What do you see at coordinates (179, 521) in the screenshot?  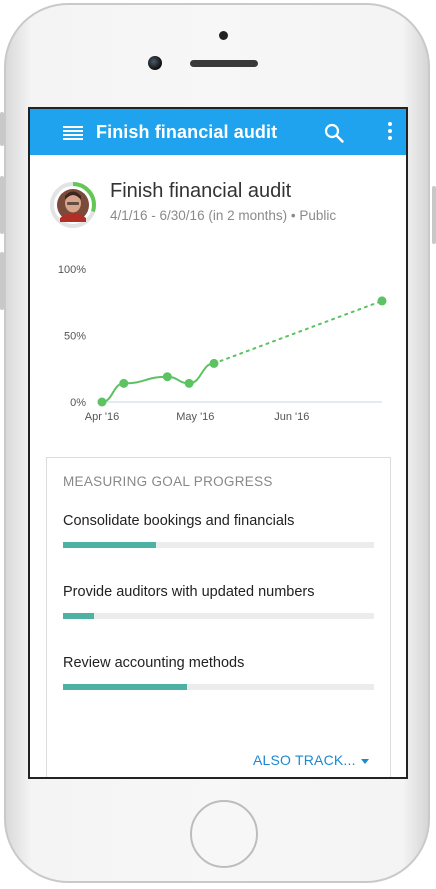 I see `key-result-label: Consolidate bookings and financials` at bounding box center [179, 521].